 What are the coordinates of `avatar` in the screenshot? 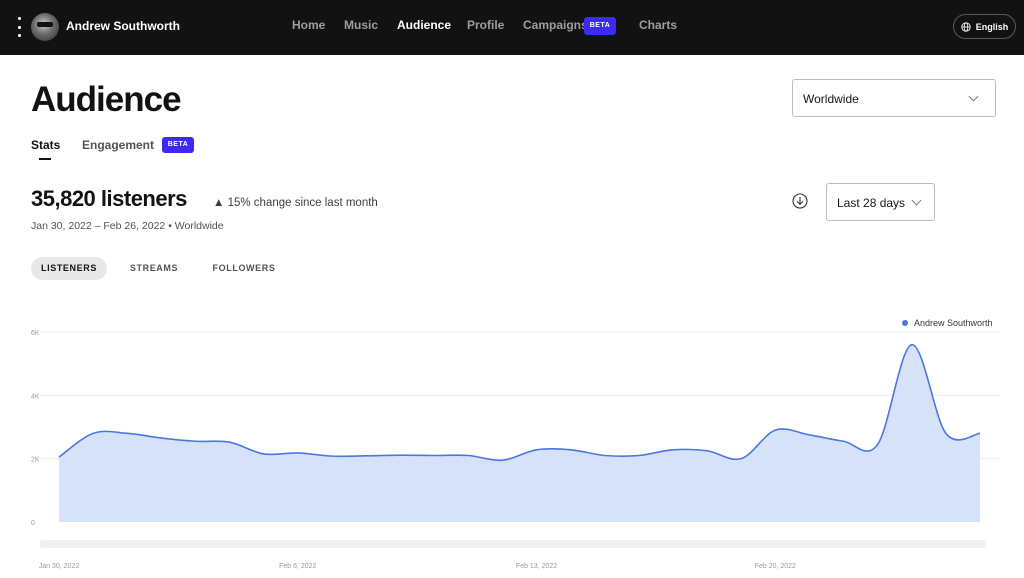 It's located at (45, 27).